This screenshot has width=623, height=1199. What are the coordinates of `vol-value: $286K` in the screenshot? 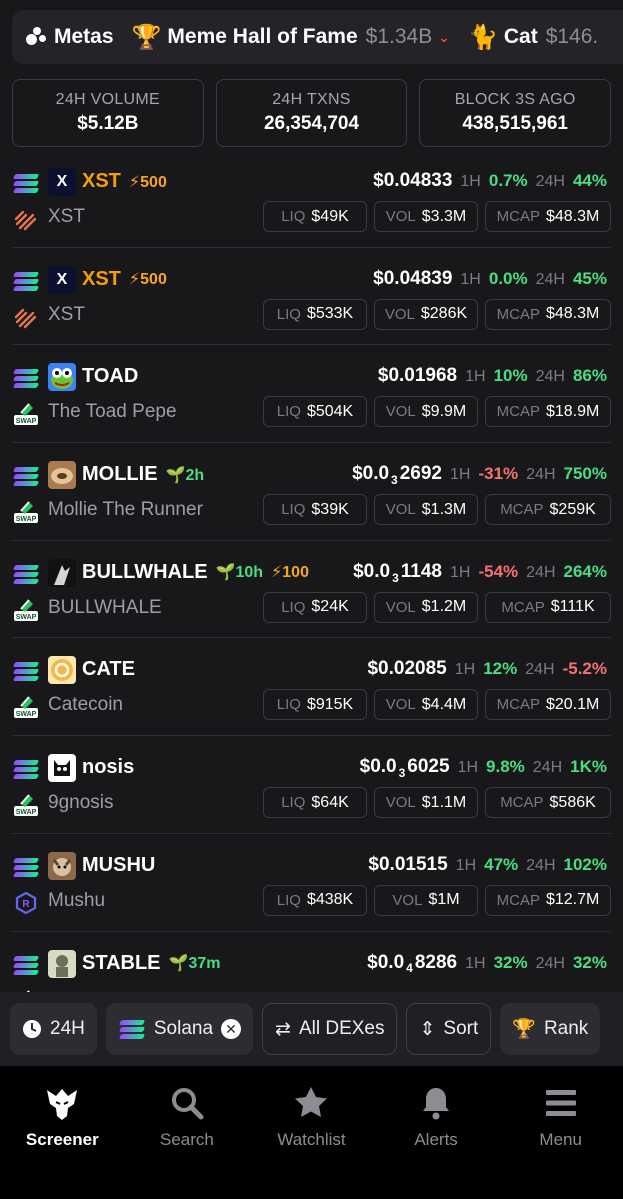 It's located at (444, 314).